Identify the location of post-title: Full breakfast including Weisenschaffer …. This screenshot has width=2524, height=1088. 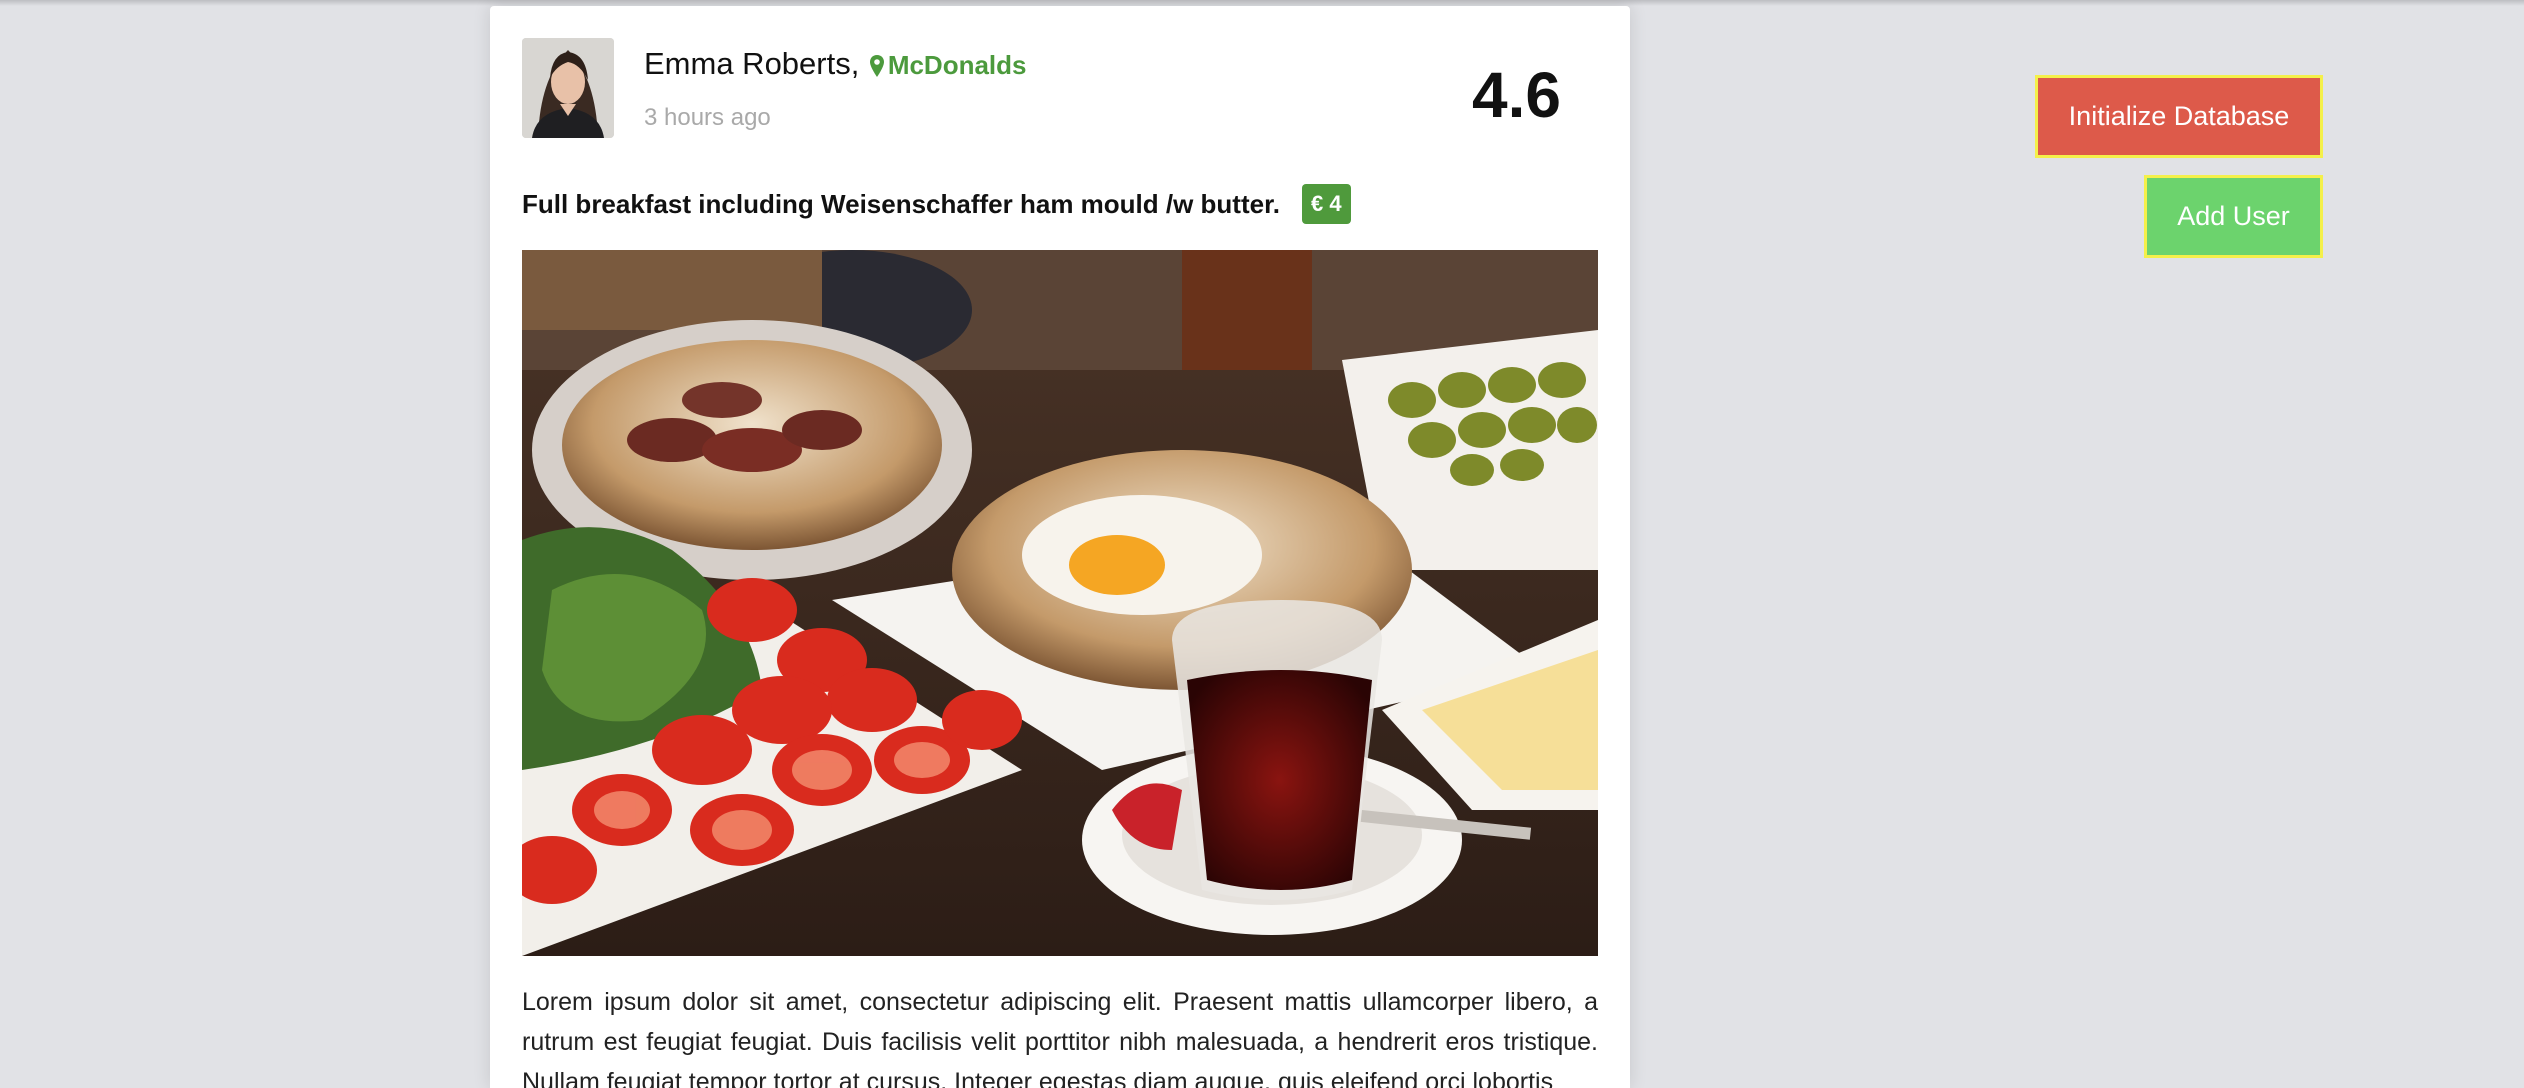
(901, 203).